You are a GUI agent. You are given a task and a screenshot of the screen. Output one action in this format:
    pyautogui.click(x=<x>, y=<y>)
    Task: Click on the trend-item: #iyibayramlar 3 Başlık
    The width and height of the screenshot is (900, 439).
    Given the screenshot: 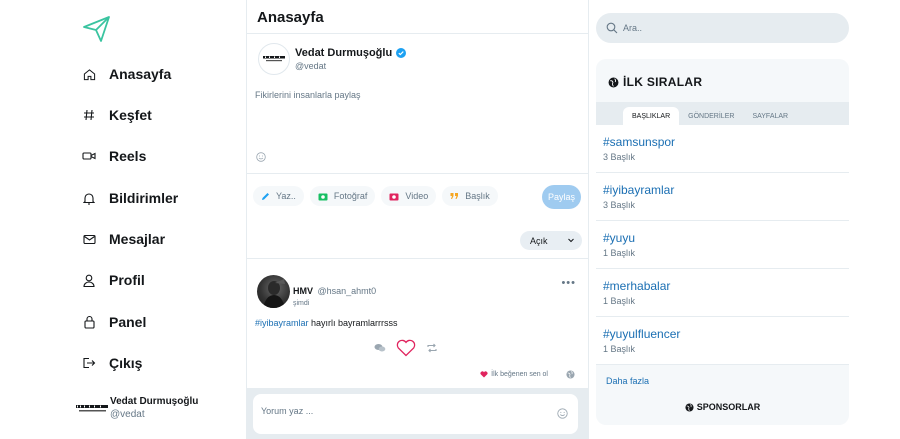 What is the action you would take?
    pyautogui.click(x=722, y=197)
    